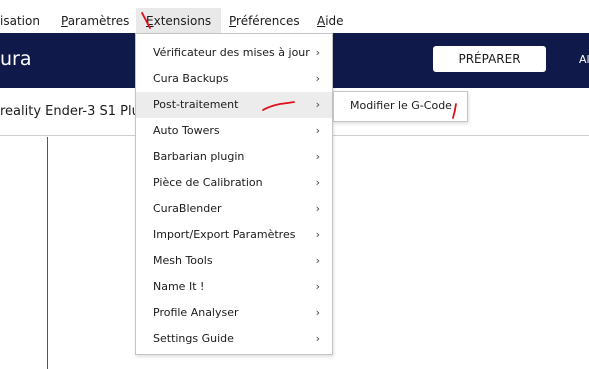 This screenshot has width=589, height=369. Describe the element at coordinates (199, 156) in the screenshot. I see `menu-item-label: Barbarian plugin` at that location.